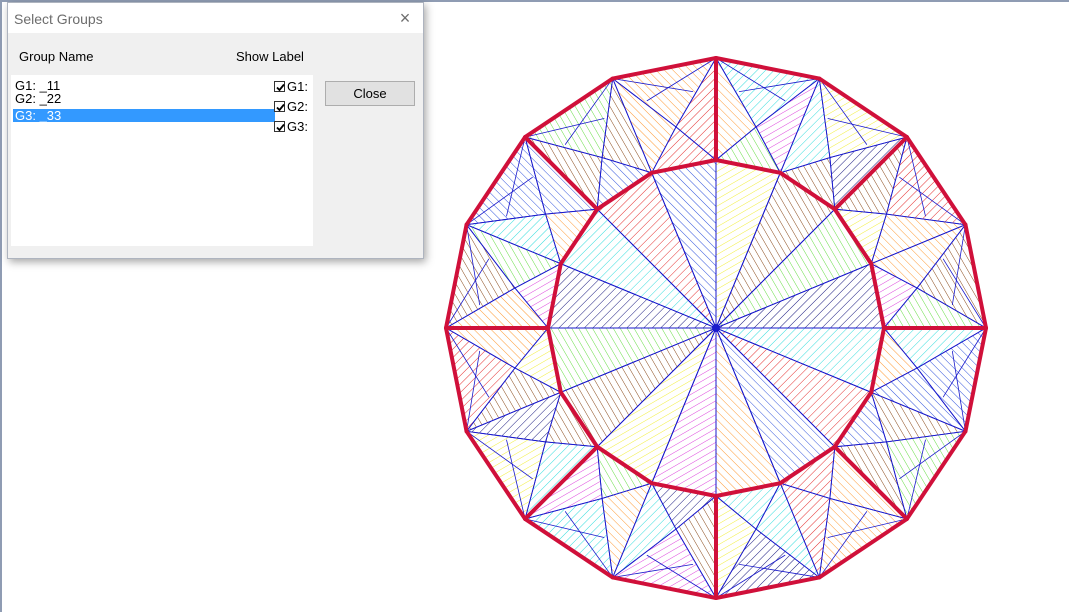 This screenshot has height=614, width=1069. Describe the element at coordinates (716, 328) in the screenshot. I see `center-point` at that location.